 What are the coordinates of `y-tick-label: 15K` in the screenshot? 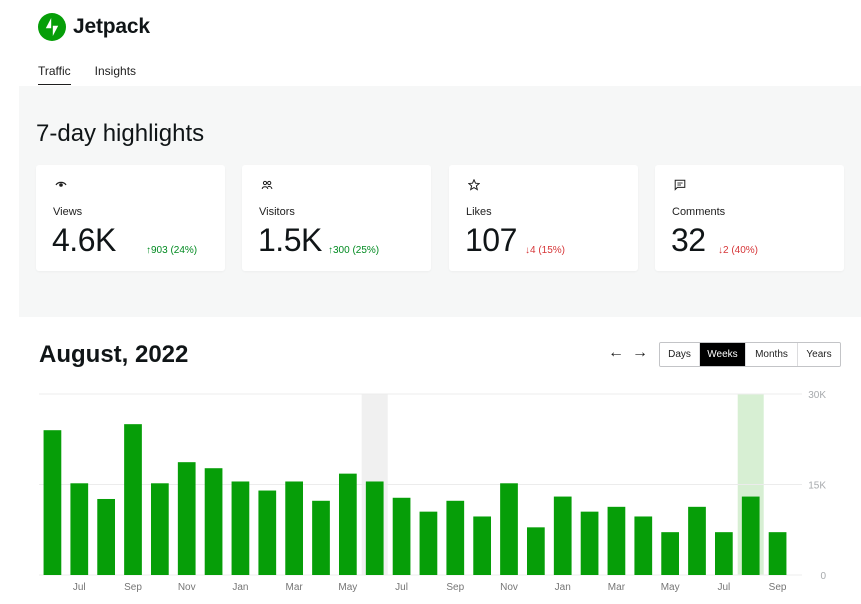 It's located at (817, 486).